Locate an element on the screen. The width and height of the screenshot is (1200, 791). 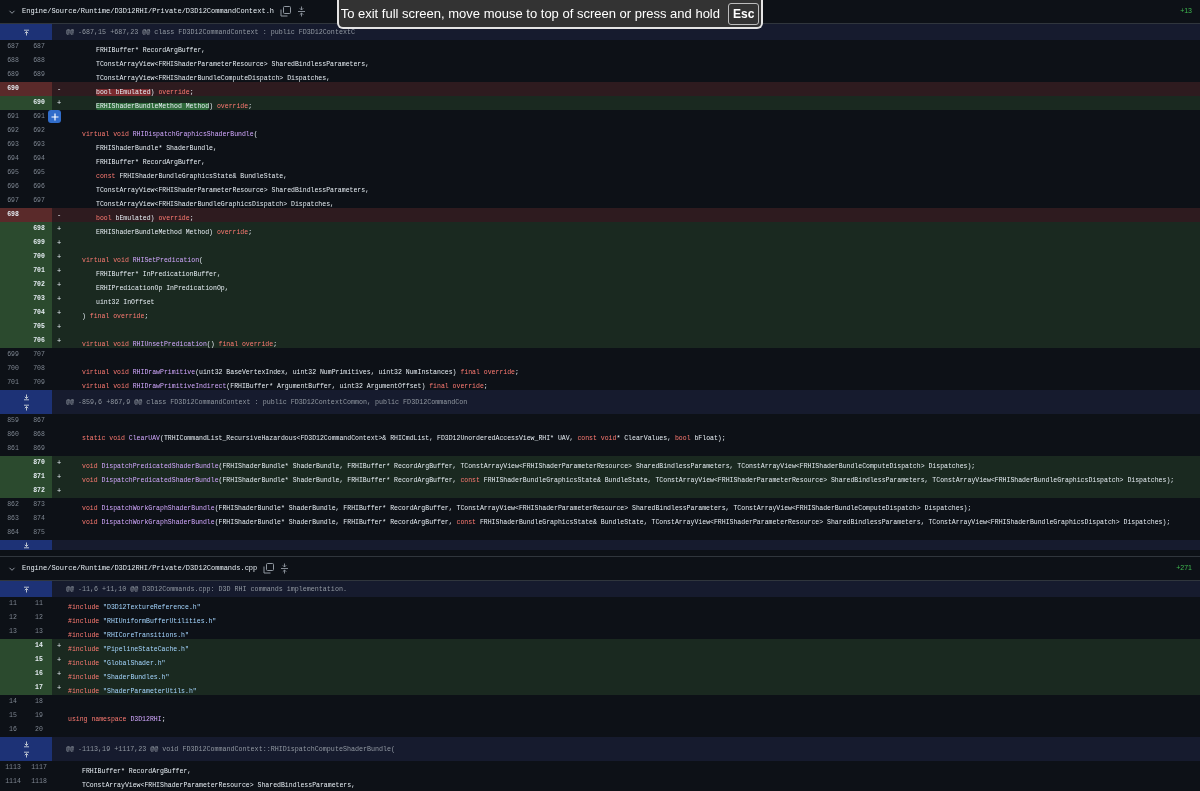
fullscreen-message: To exit full screen, move mouse to top of screen or press and hold is located at coordinates (530, 13).